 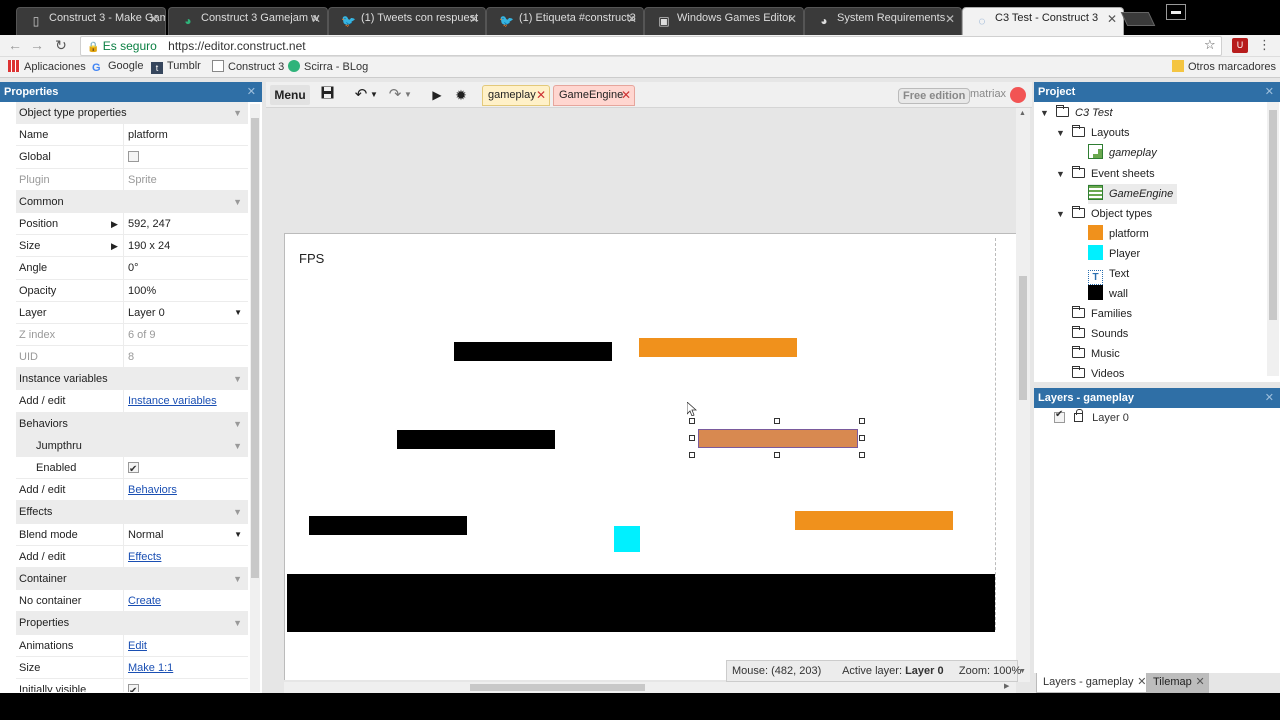 What do you see at coordinates (15, 45) in the screenshot?
I see `back-icon: ←` at bounding box center [15, 45].